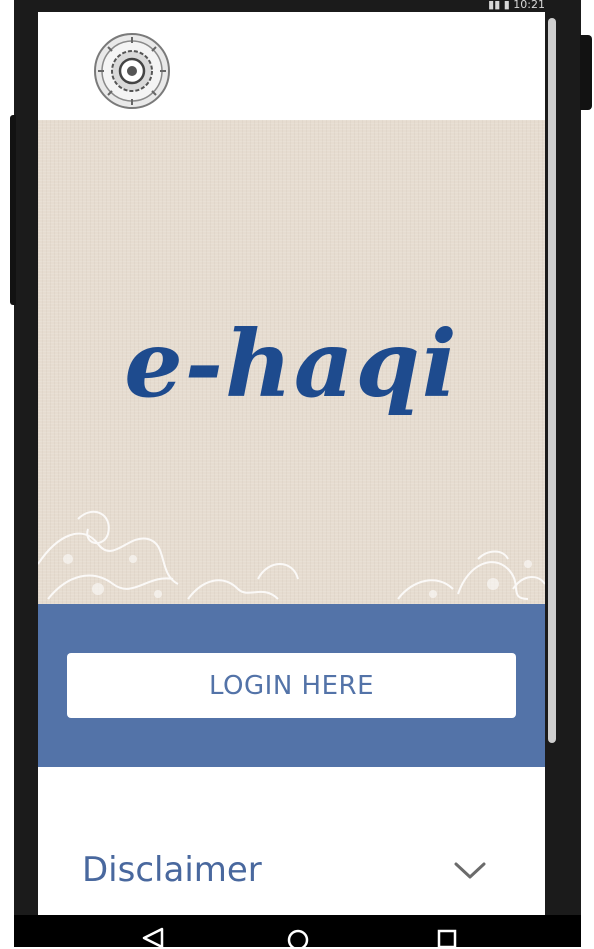  What do you see at coordinates (298, 938) in the screenshot?
I see `home-icon` at bounding box center [298, 938].